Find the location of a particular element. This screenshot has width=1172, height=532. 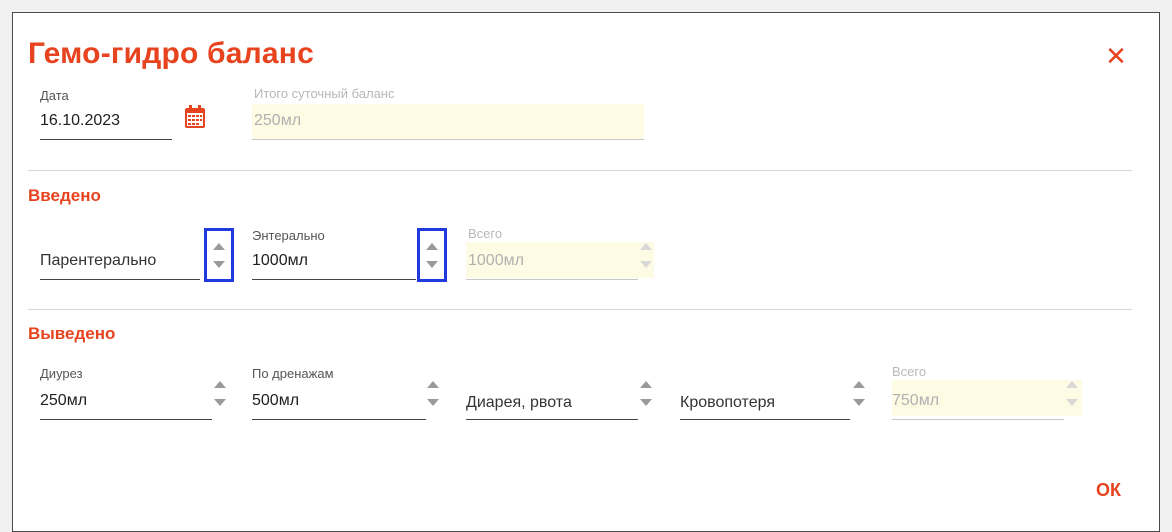

daily-balance-value: 250мл is located at coordinates (278, 120).